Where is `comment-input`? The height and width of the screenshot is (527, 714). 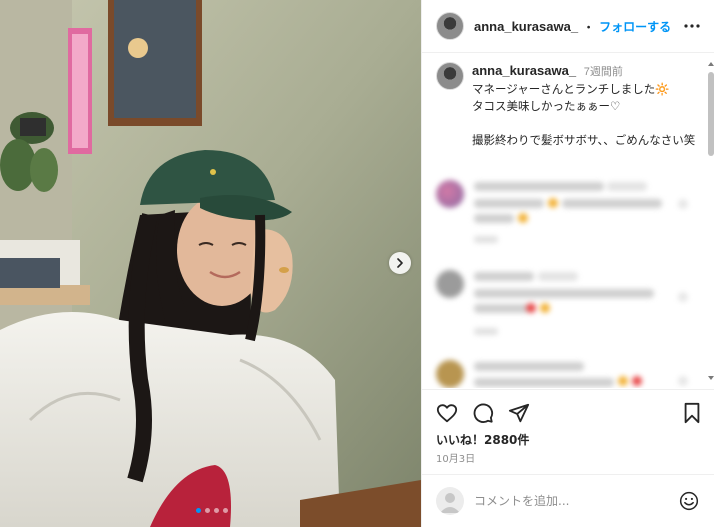 comment-input is located at coordinates (569, 501).